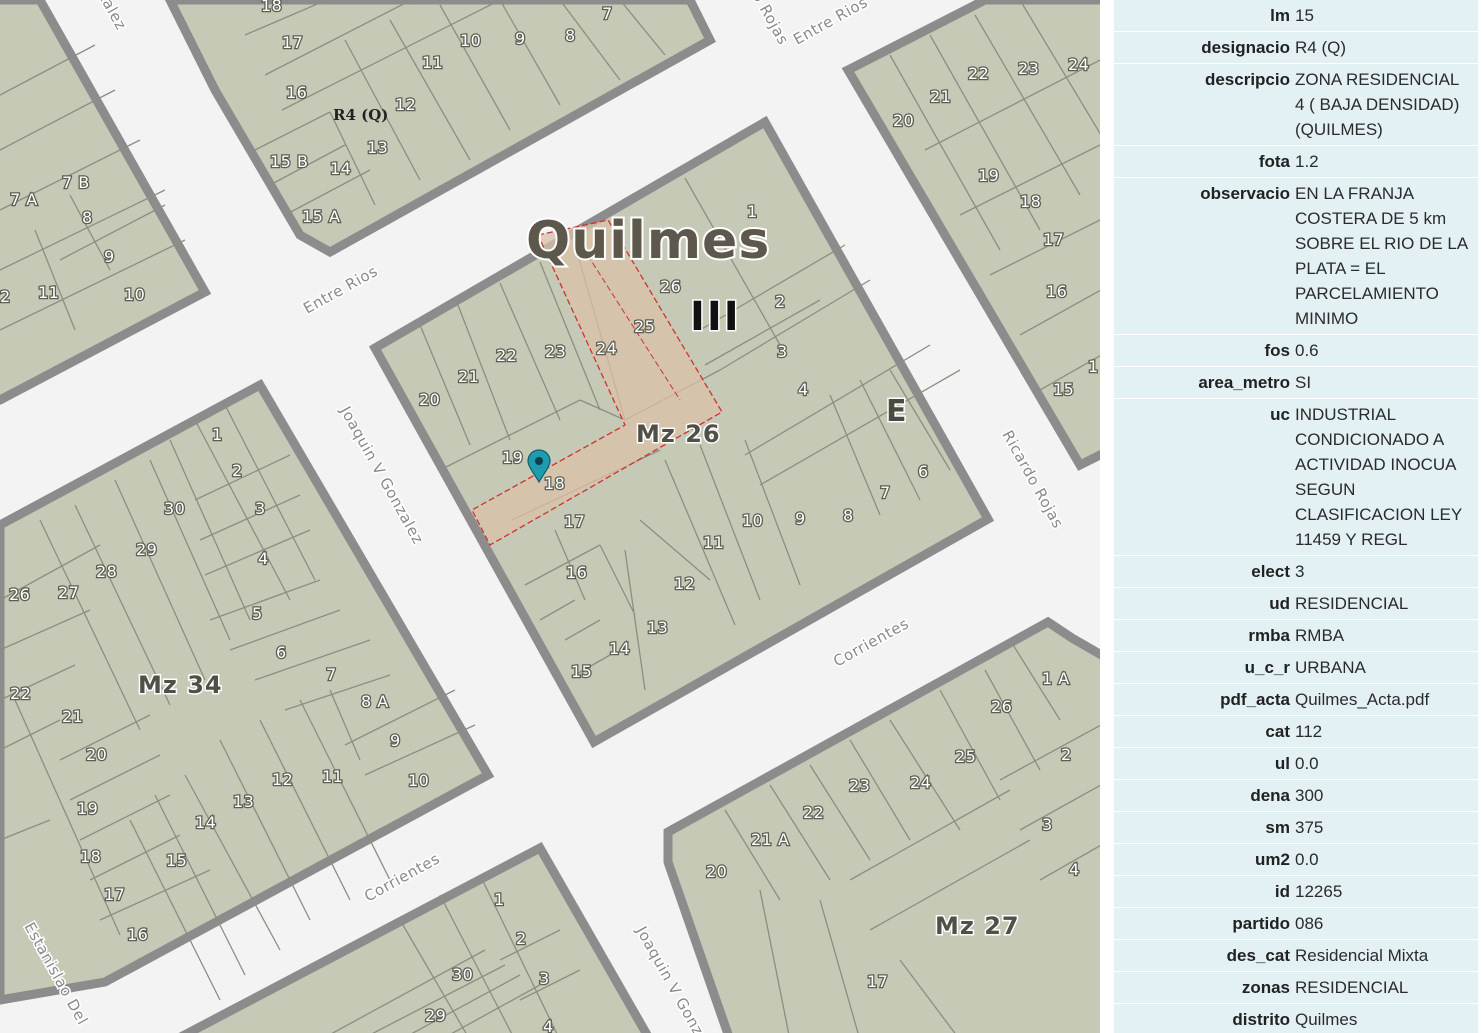 The width and height of the screenshot is (1482, 1033). I want to click on zone-letter-label: E, so click(896, 411).